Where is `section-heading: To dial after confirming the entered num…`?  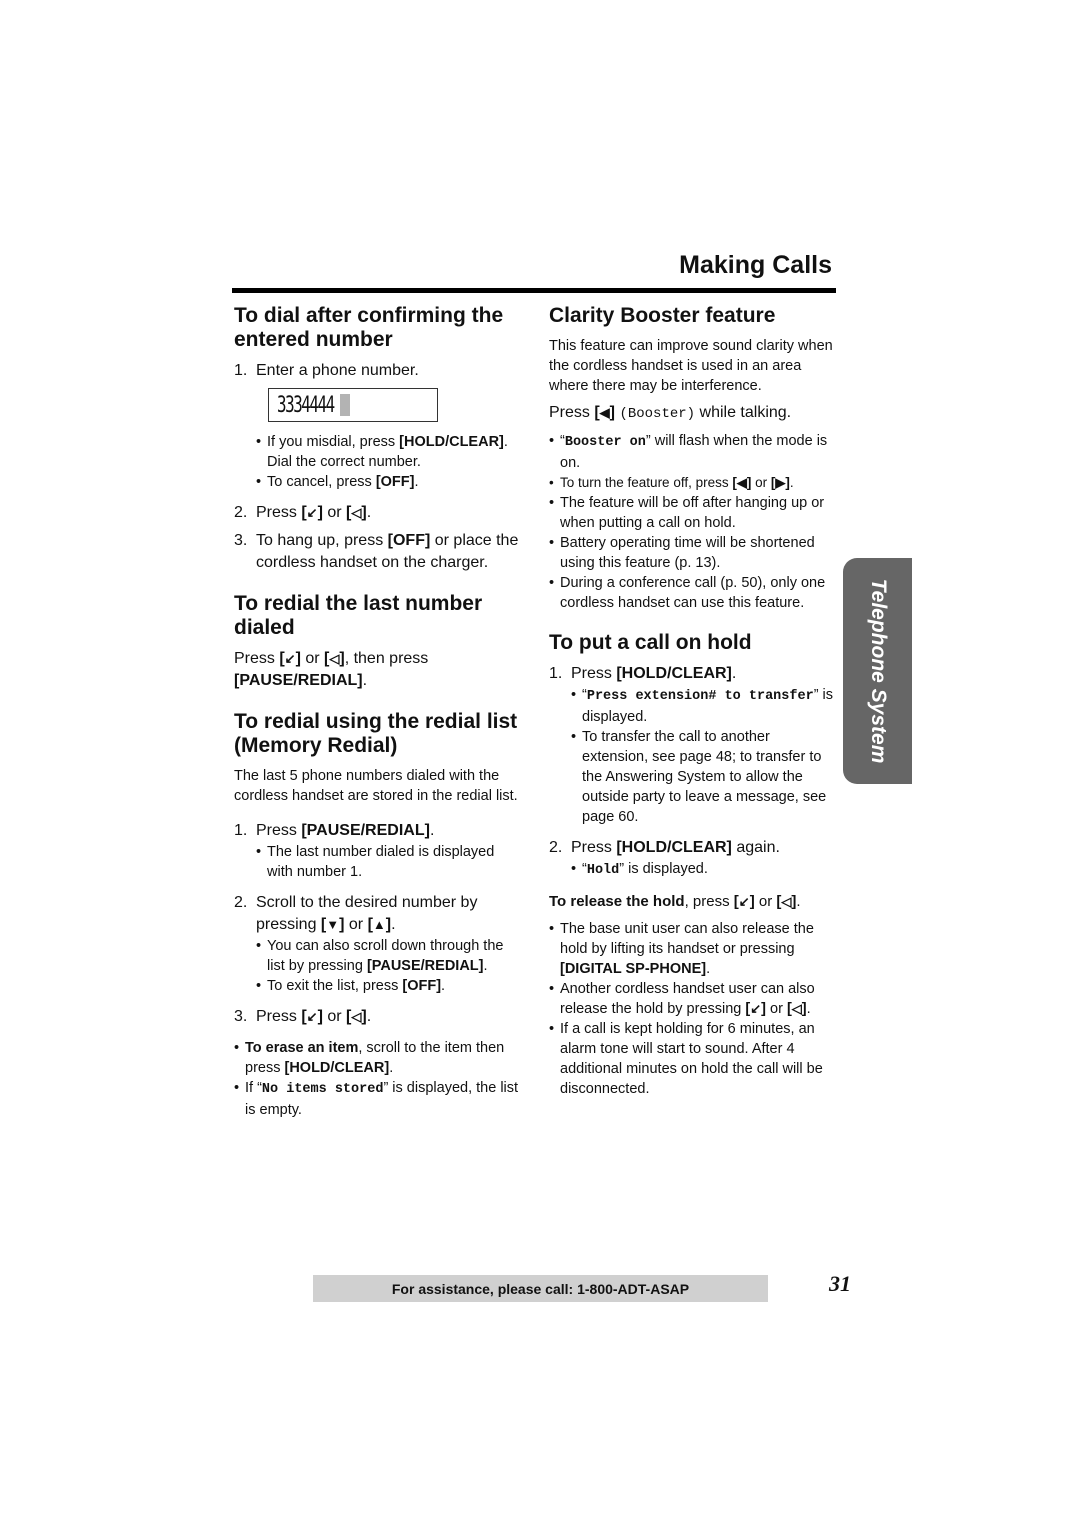 section-heading: To dial after confirming the entered num… is located at coordinates (369, 327).